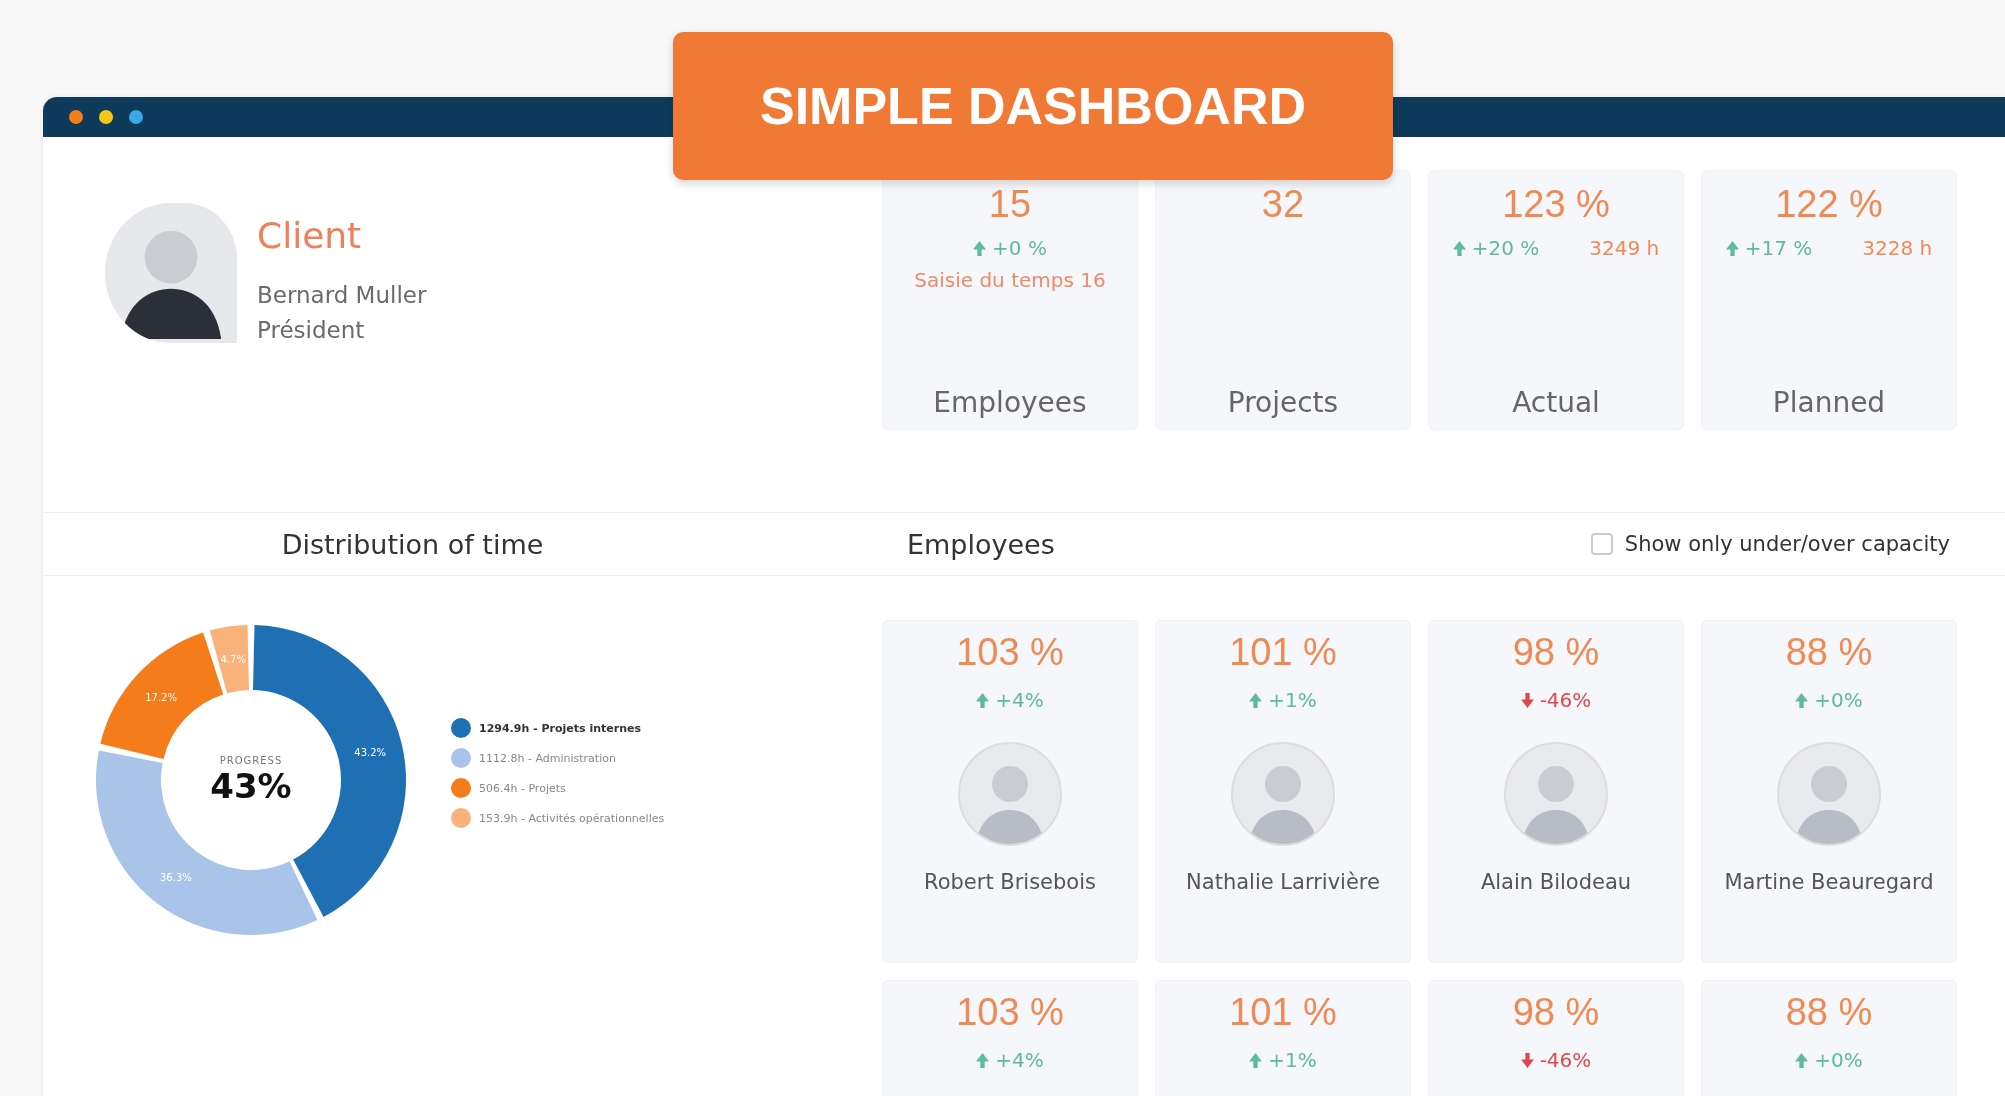 Image resolution: width=2005 pixels, height=1096 pixels. I want to click on progress-label: PROGRESS, so click(251, 760).